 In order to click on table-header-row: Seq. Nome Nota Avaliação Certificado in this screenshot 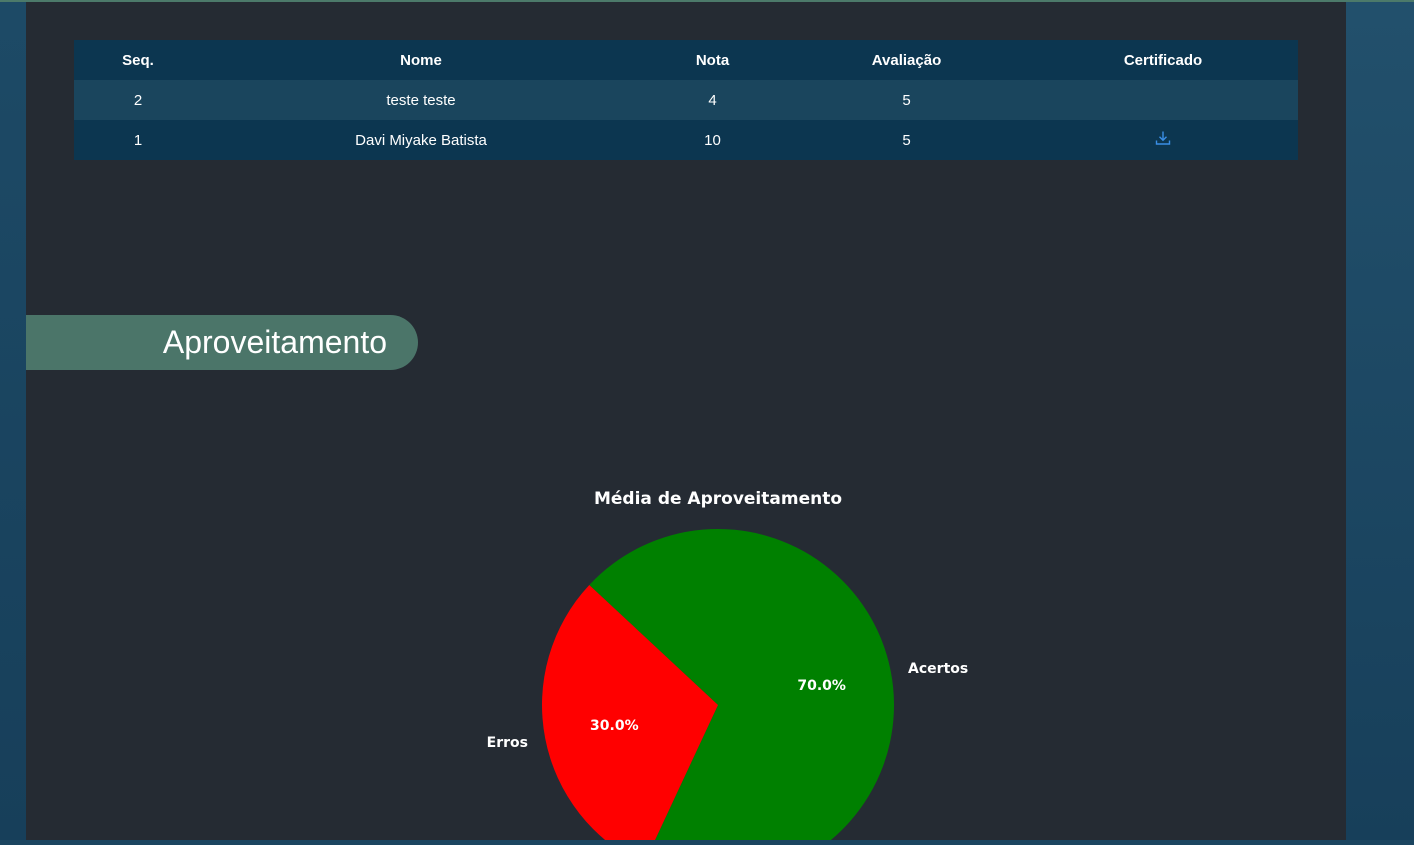, I will do `click(686, 60)`.